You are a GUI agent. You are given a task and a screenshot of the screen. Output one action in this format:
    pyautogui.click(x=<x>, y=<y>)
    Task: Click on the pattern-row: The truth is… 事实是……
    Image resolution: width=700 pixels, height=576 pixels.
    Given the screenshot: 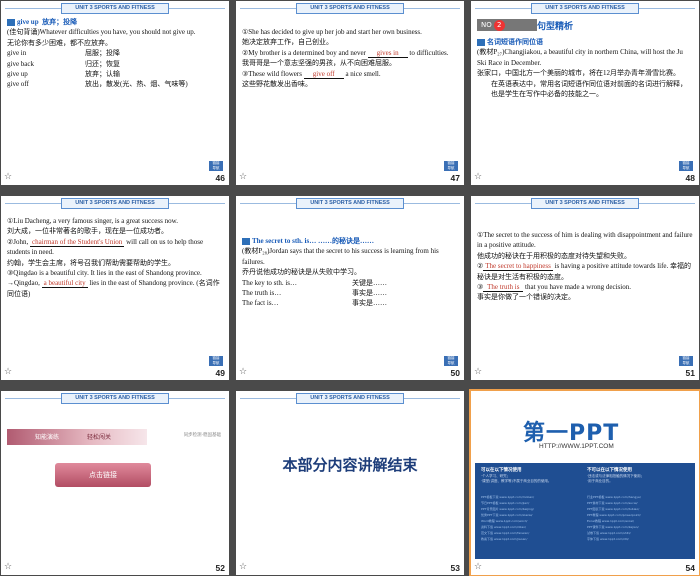 What is the action you would take?
    pyautogui.click(x=314, y=293)
    